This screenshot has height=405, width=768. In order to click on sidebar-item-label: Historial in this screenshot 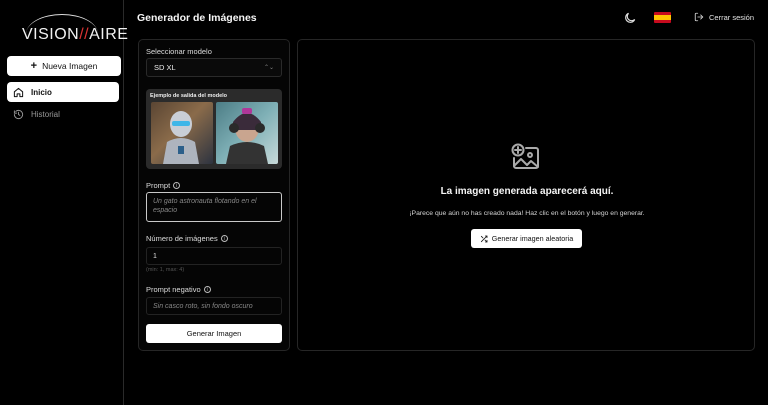, I will do `click(45, 114)`.